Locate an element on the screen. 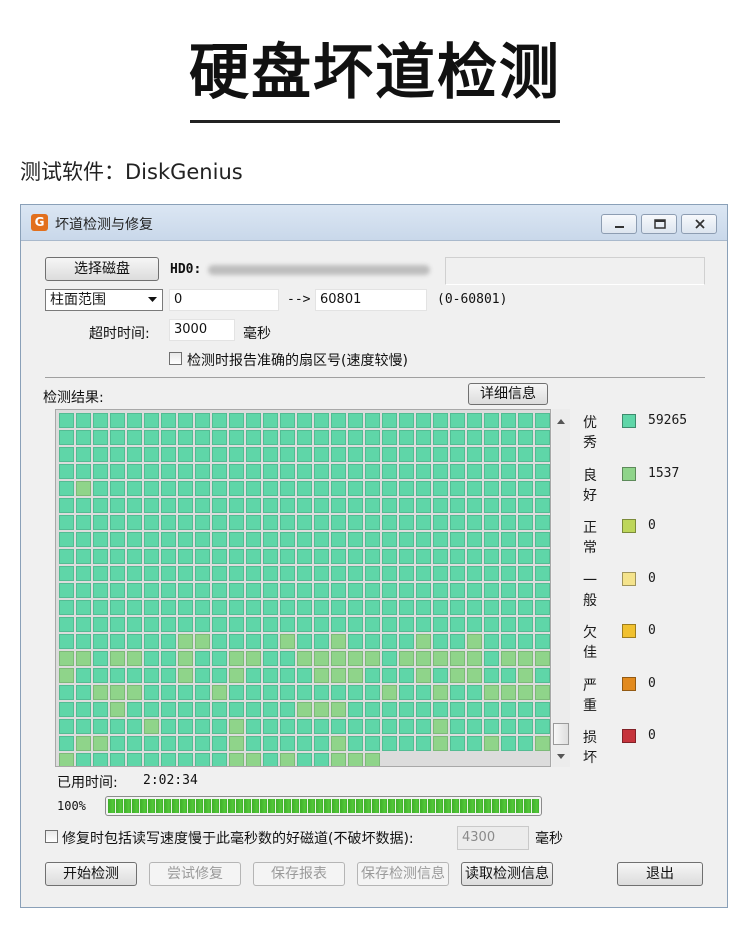  range-start-input: 0 is located at coordinates (224, 300).